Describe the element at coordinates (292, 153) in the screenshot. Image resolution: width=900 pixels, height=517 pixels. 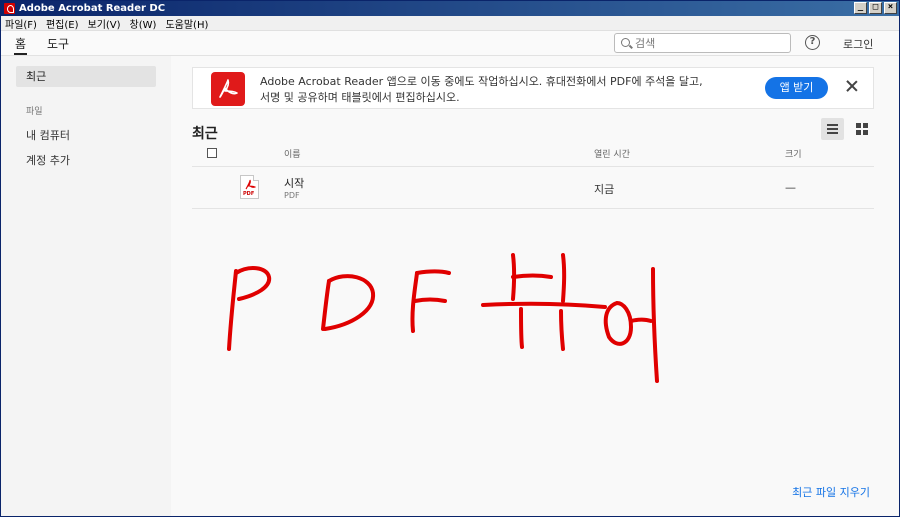
I see `column-name: 이름` at that location.